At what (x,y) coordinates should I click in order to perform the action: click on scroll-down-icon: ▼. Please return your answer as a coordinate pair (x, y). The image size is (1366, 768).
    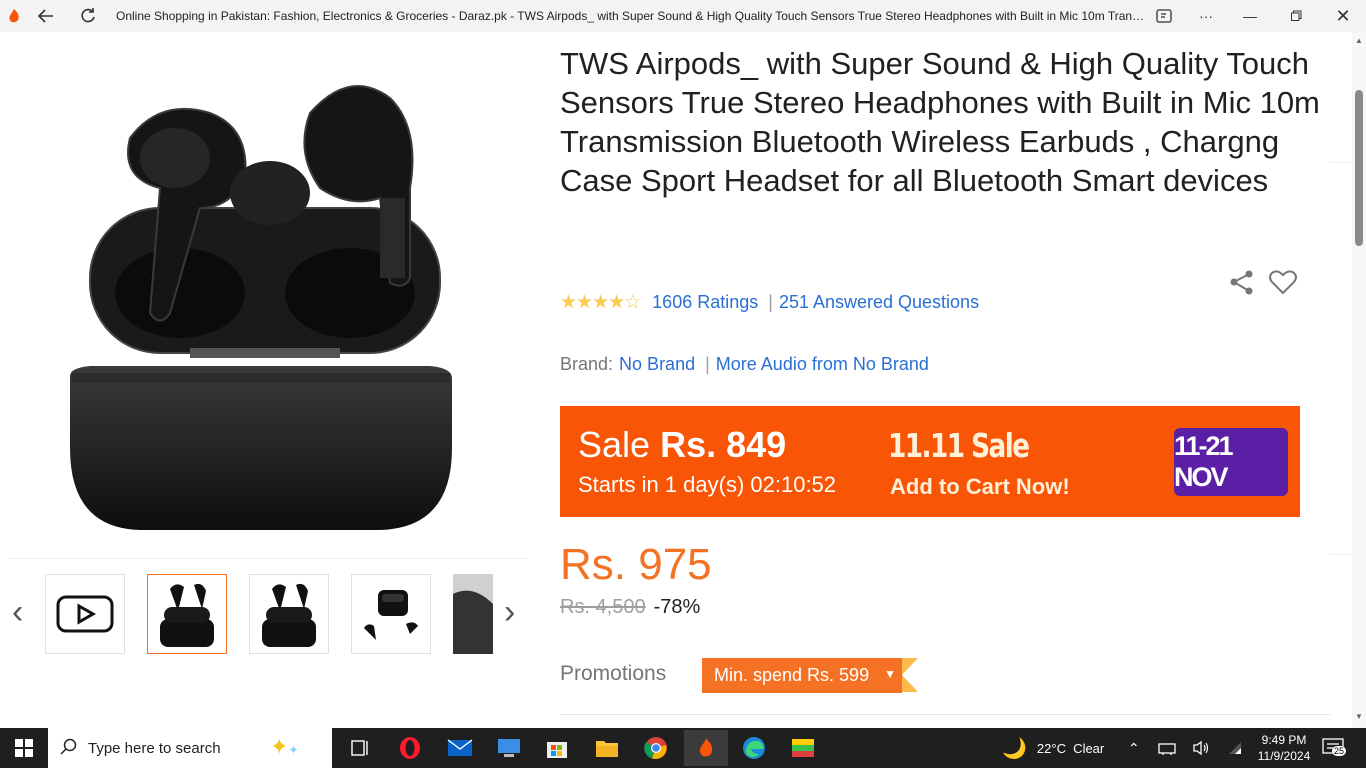
    Looking at the image, I should click on (1359, 716).